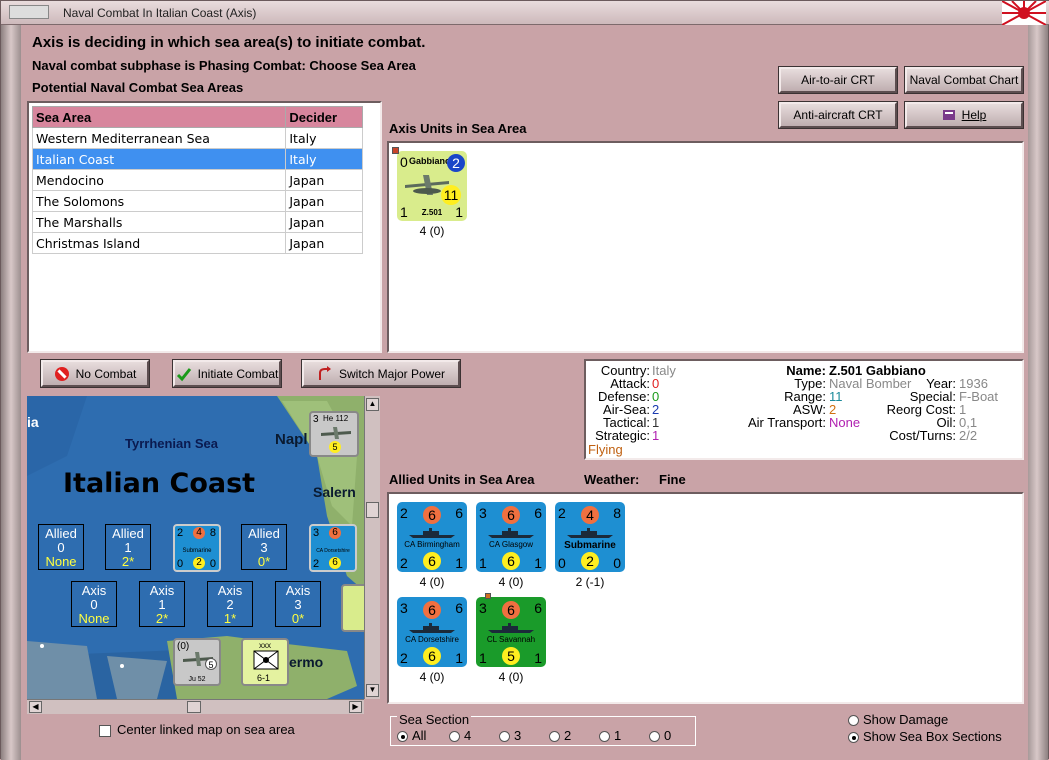 The height and width of the screenshot is (760, 1049). What do you see at coordinates (159, 117) in the screenshot?
I see `col-sea-area: Sea Area` at bounding box center [159, 117].